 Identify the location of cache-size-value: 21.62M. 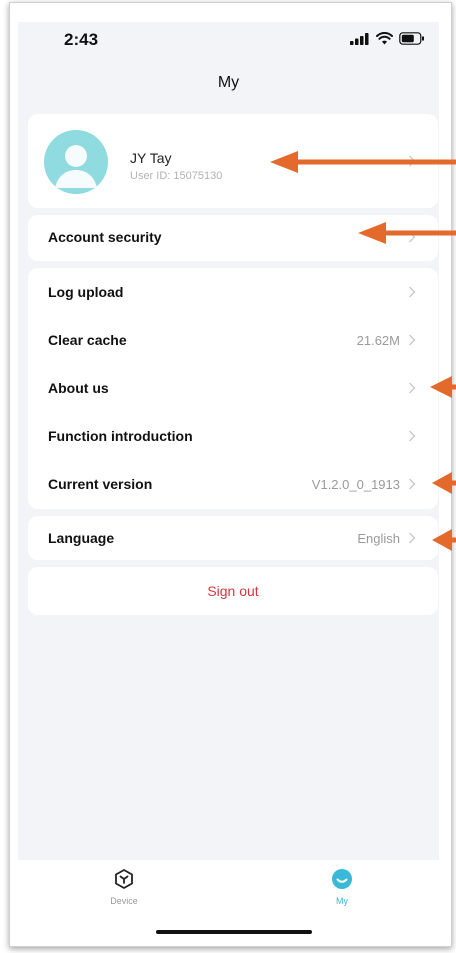
(378, 340).